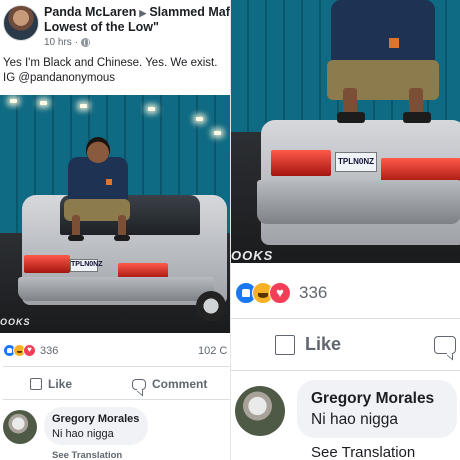  I want to click on post-time: 10 hrs, so click(58, 42).